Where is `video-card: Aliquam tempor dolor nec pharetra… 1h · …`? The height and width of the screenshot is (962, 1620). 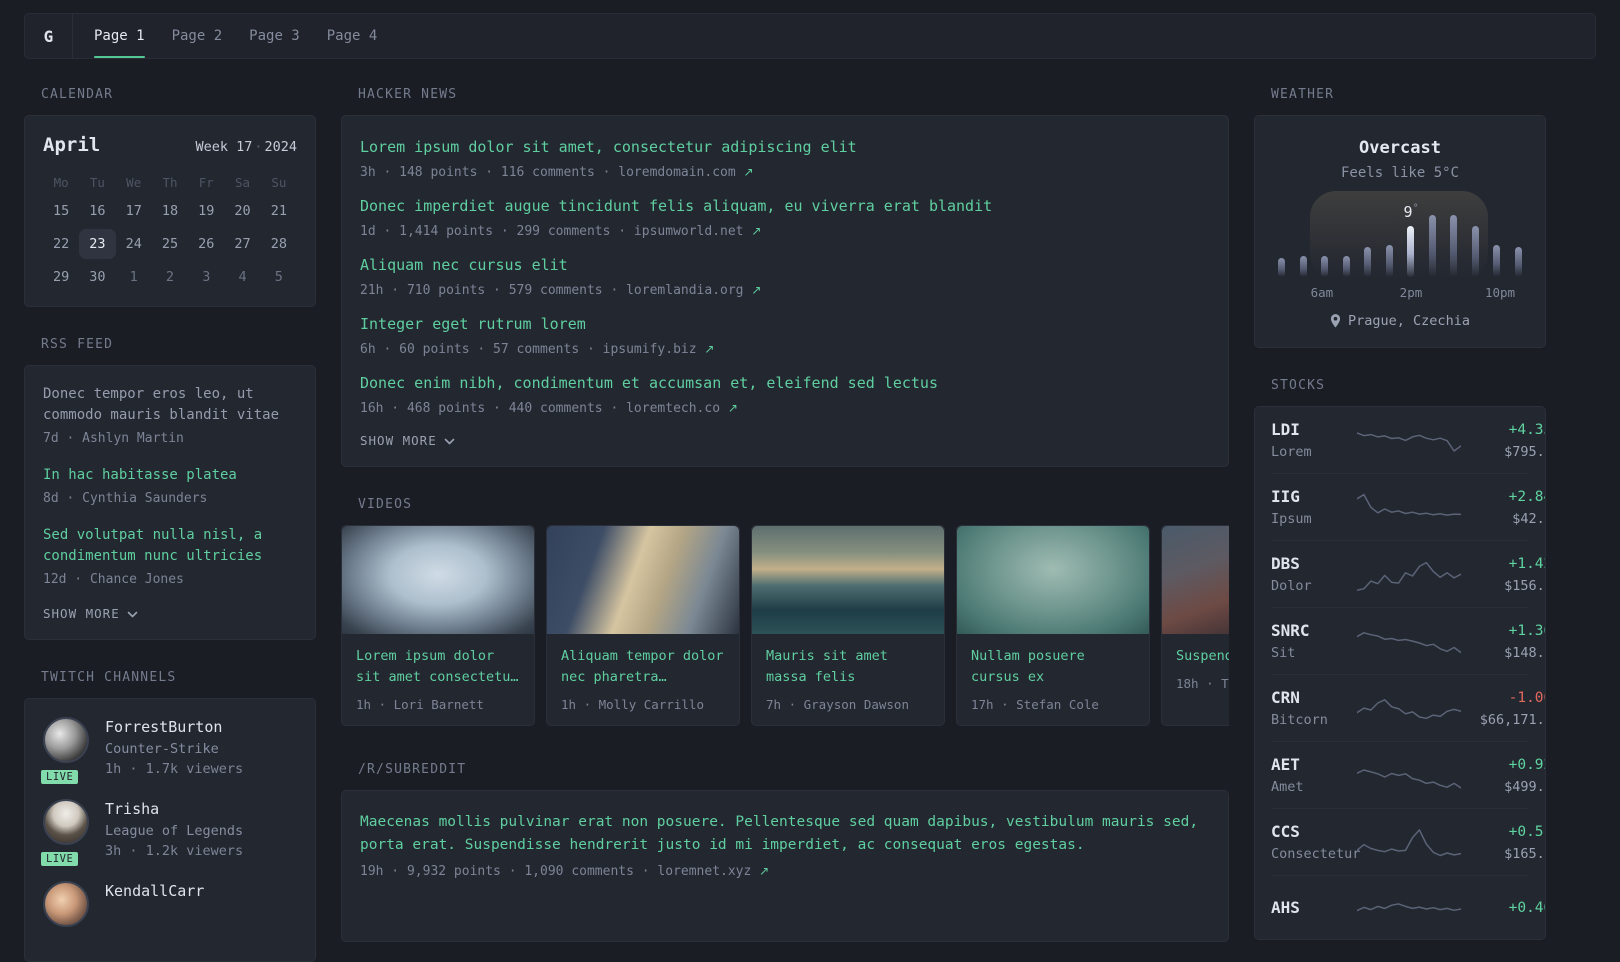 video-card: Aliquam tempor dolor nec pharetra… 1h · … is located at coordinates (643, 625).